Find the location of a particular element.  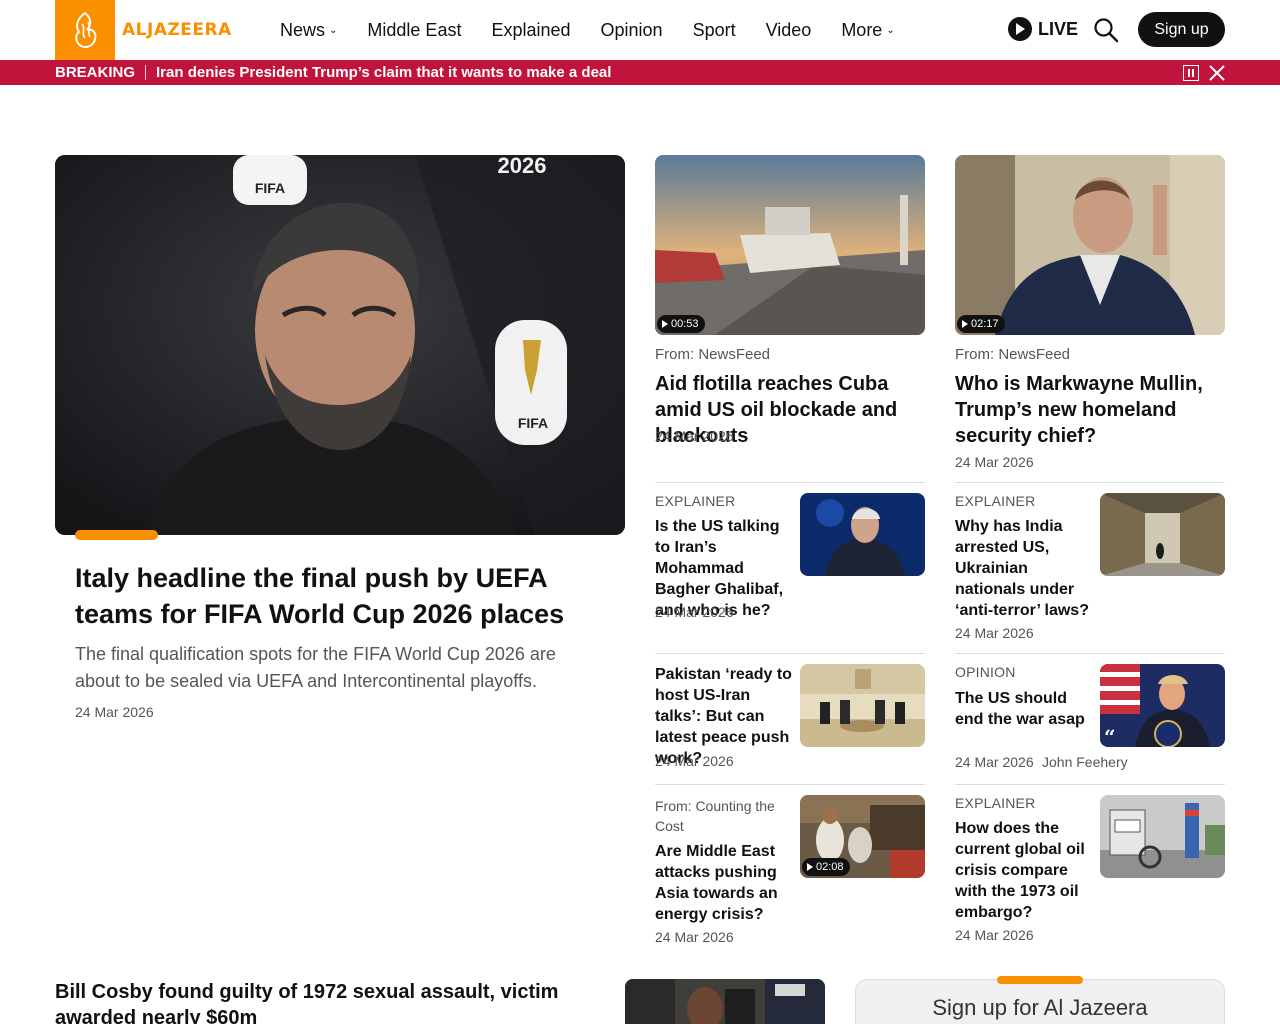

nav-item-label: More is located at coordinates (862, 29).